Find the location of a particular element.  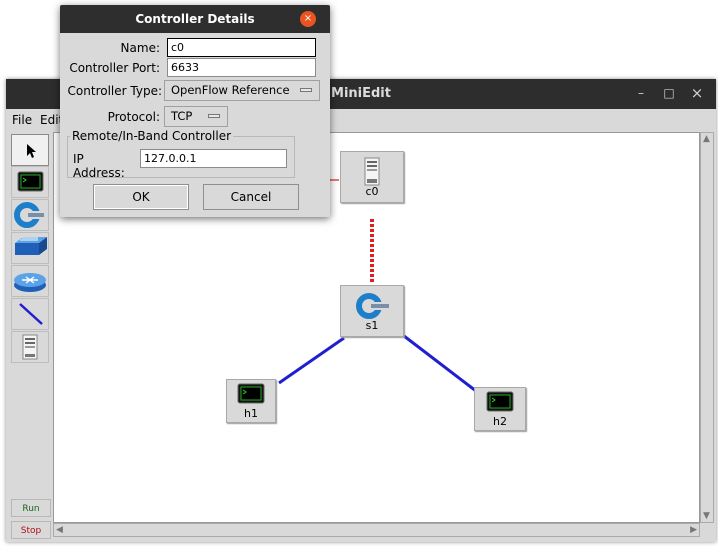

controller-type-value: OpenFlow Reference is located at coordinates (230, 90).